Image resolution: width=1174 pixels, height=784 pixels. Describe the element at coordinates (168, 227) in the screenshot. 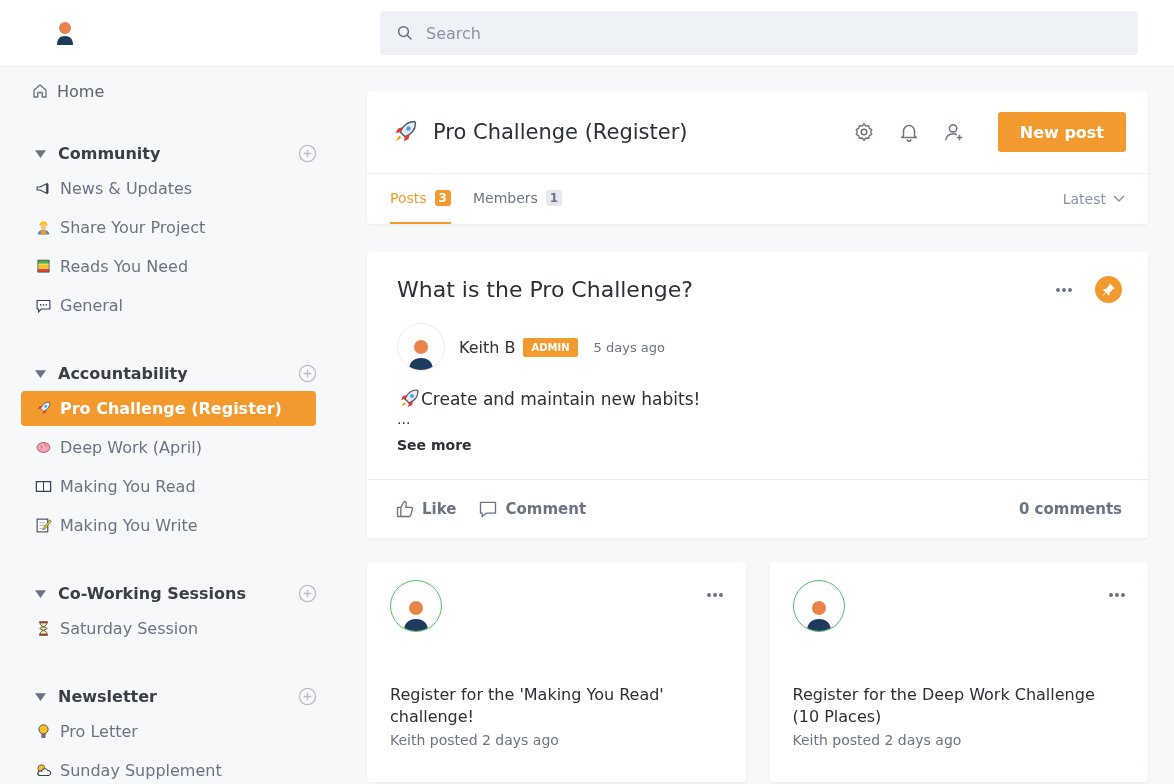

I see `sidebar-item: Share Your Project` at that location.